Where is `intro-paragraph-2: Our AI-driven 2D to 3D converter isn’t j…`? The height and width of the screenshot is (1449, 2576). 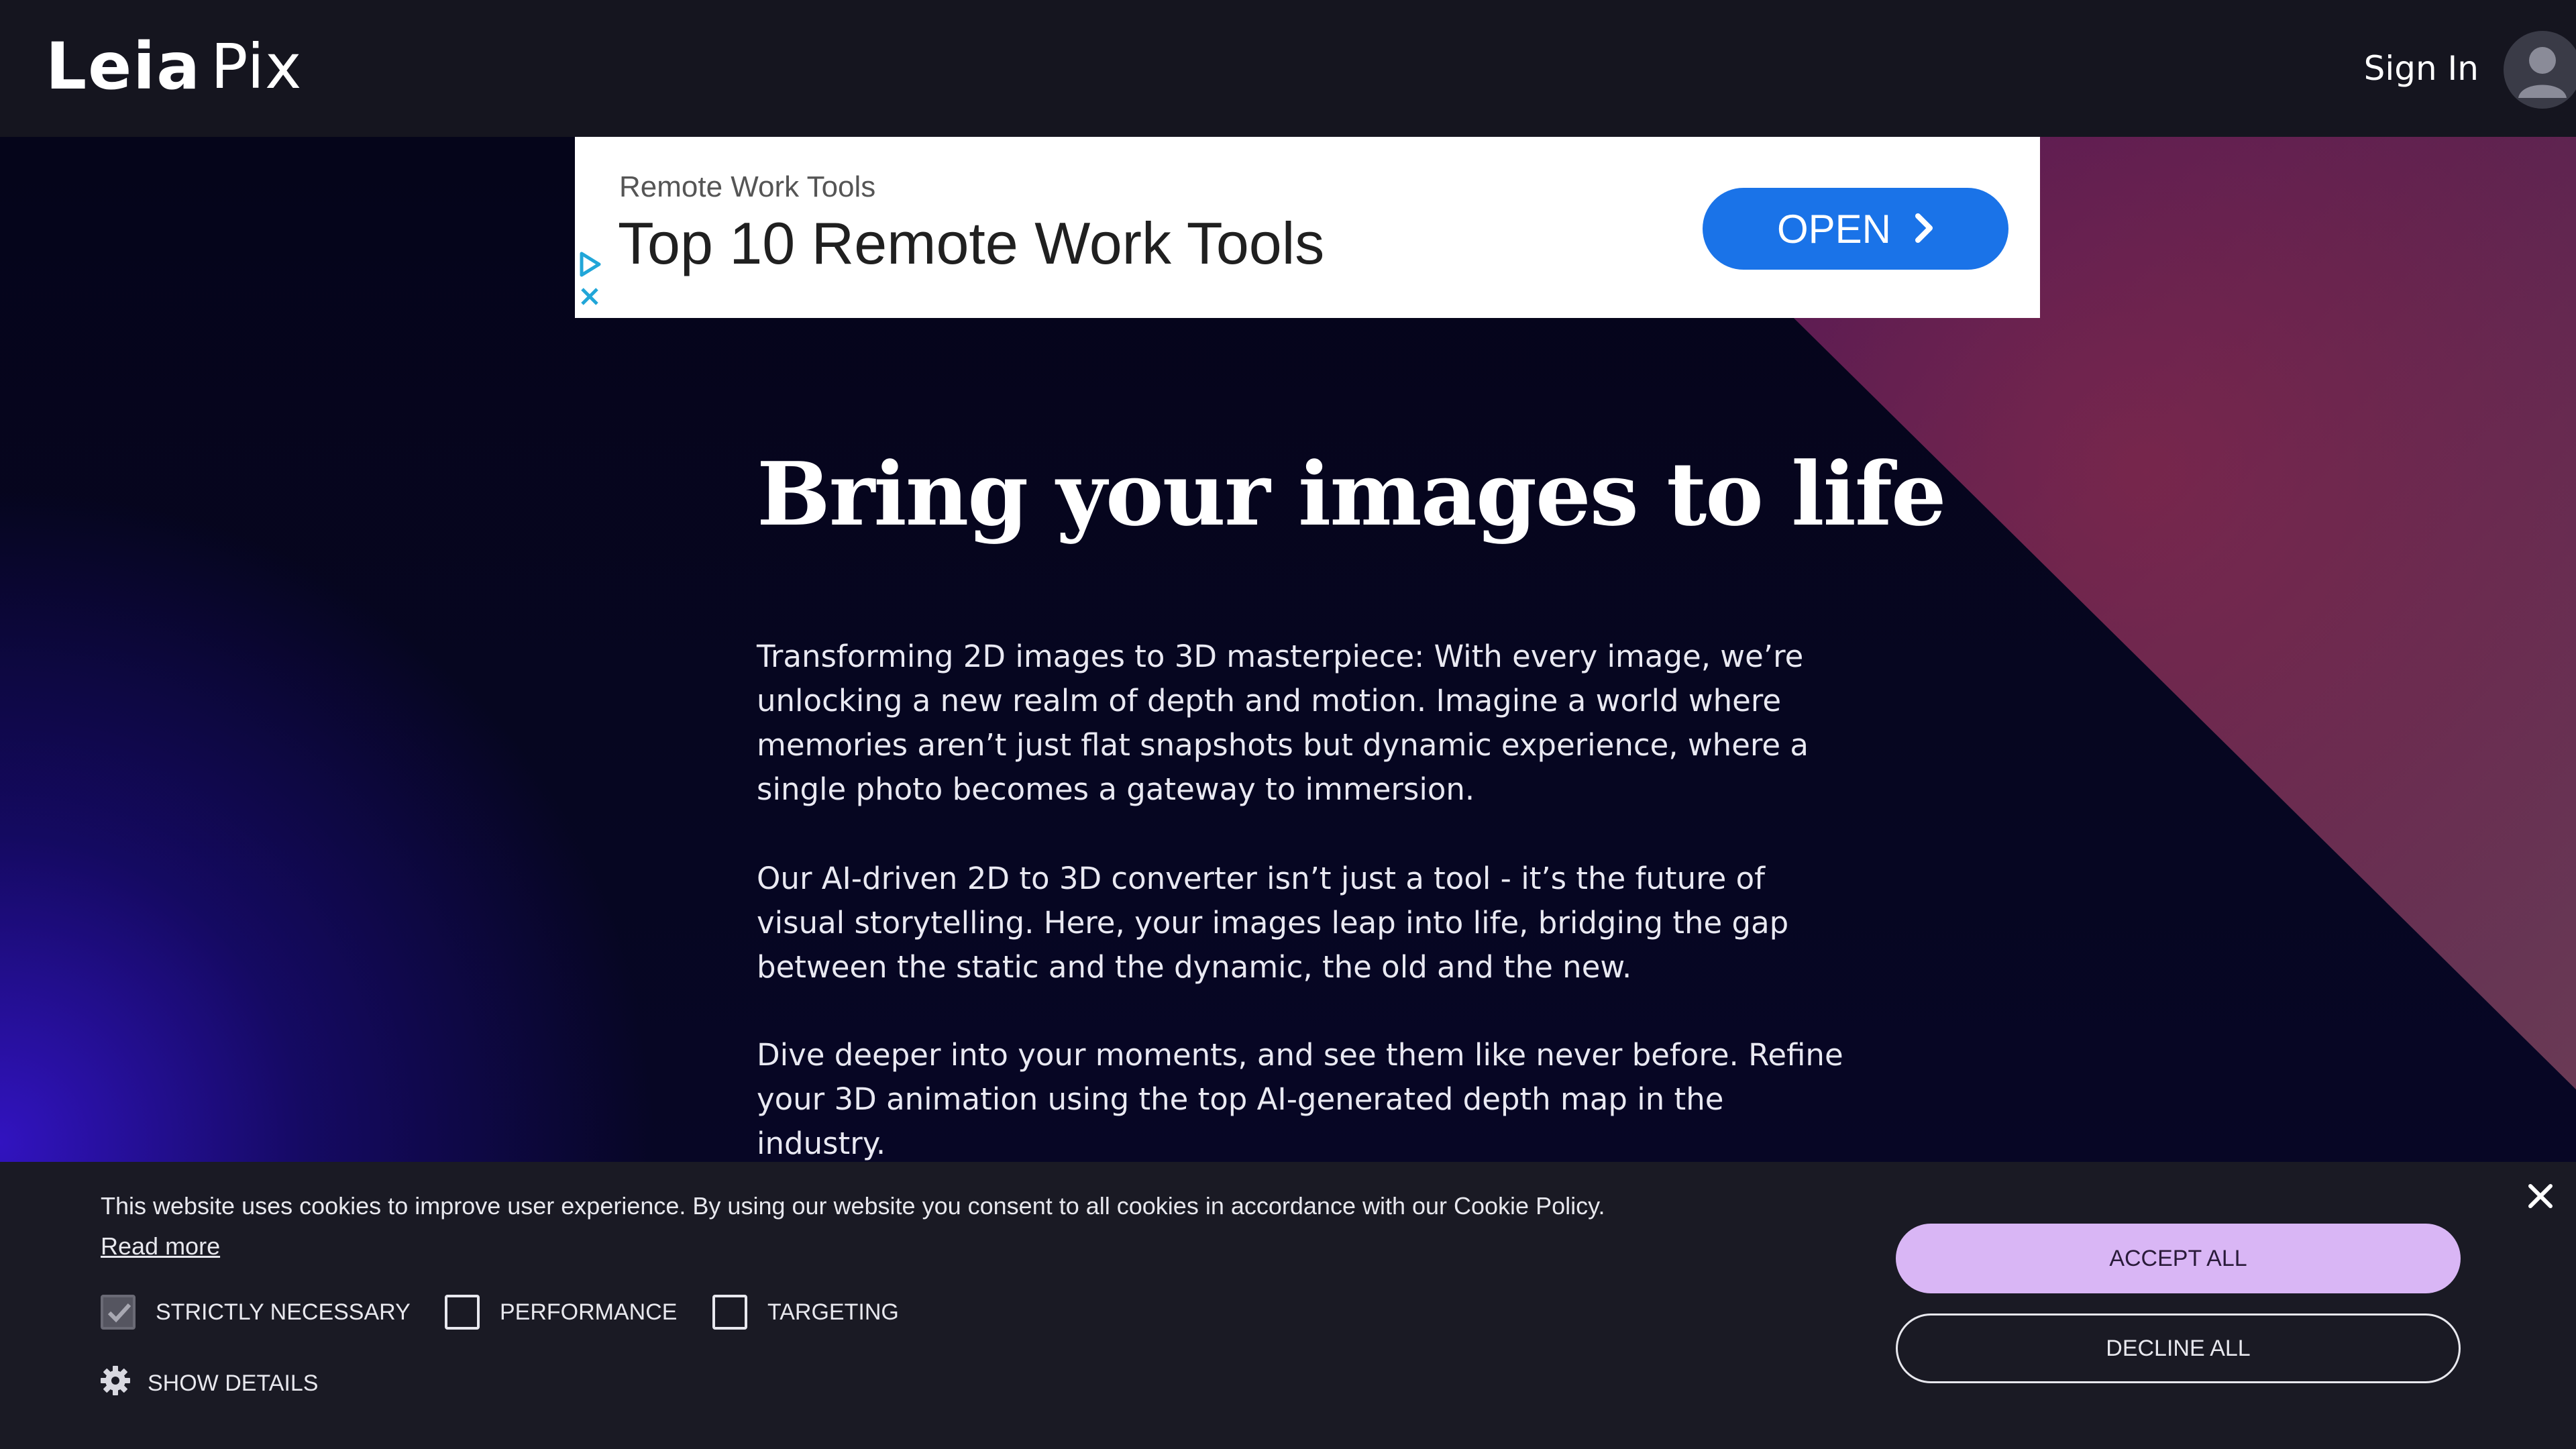
intro-paragraph-2: Our AI-driven 2D to 3D converter isn’t j… is located at coordinates (1273, 923).